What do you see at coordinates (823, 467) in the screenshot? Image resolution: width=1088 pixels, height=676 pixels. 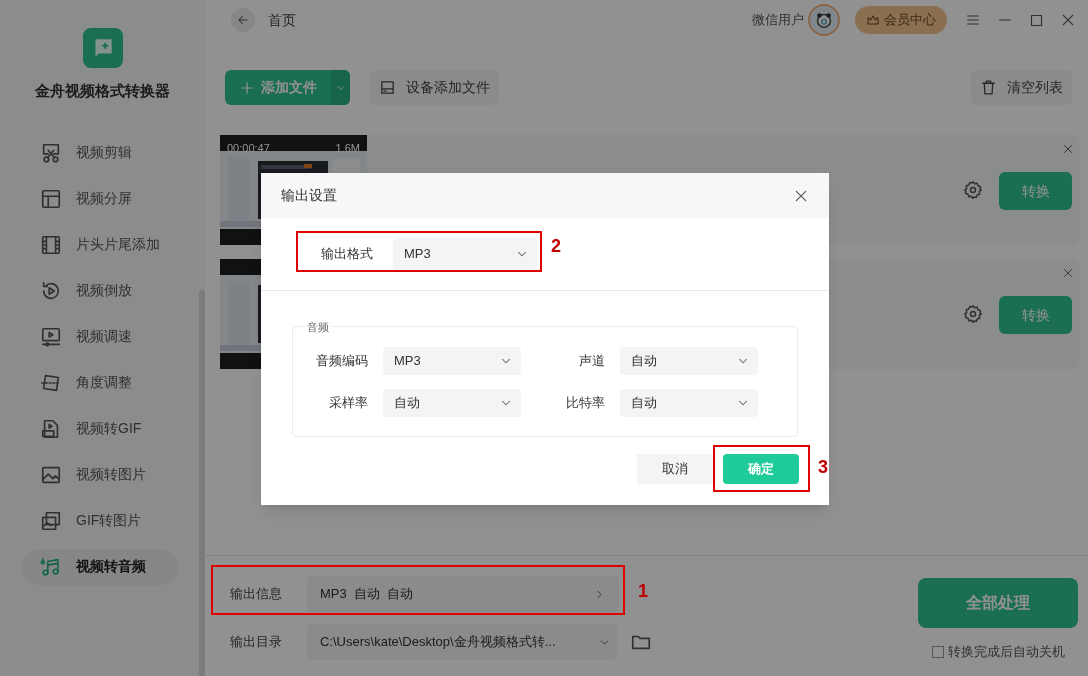 I see `step-number: 3` at bounding box center [823, 467].